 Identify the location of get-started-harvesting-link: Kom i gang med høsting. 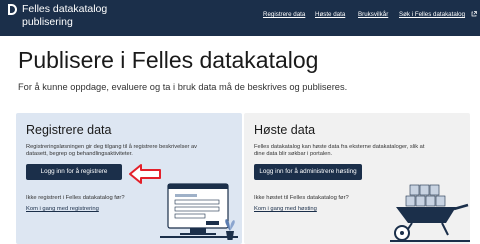
(285, 209).